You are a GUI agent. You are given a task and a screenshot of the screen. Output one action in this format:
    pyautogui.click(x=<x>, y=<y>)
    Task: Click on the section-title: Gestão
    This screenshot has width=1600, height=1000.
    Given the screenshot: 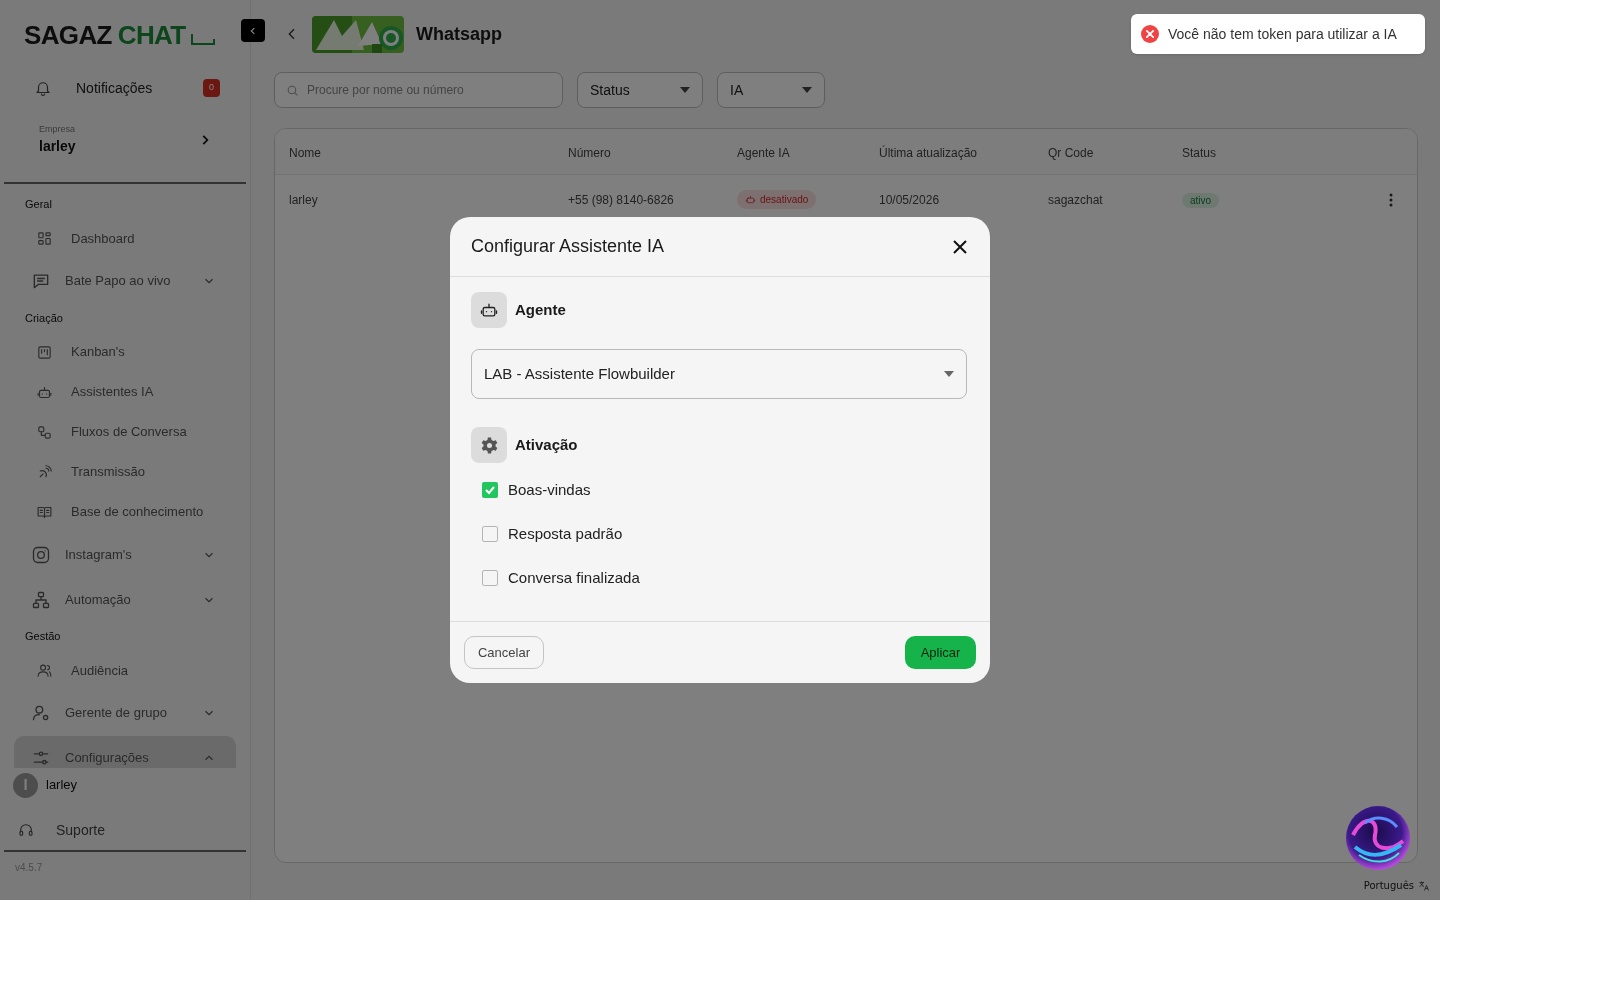 What is the action you would take?
    pyautogui.click(x=43, y=636)
    